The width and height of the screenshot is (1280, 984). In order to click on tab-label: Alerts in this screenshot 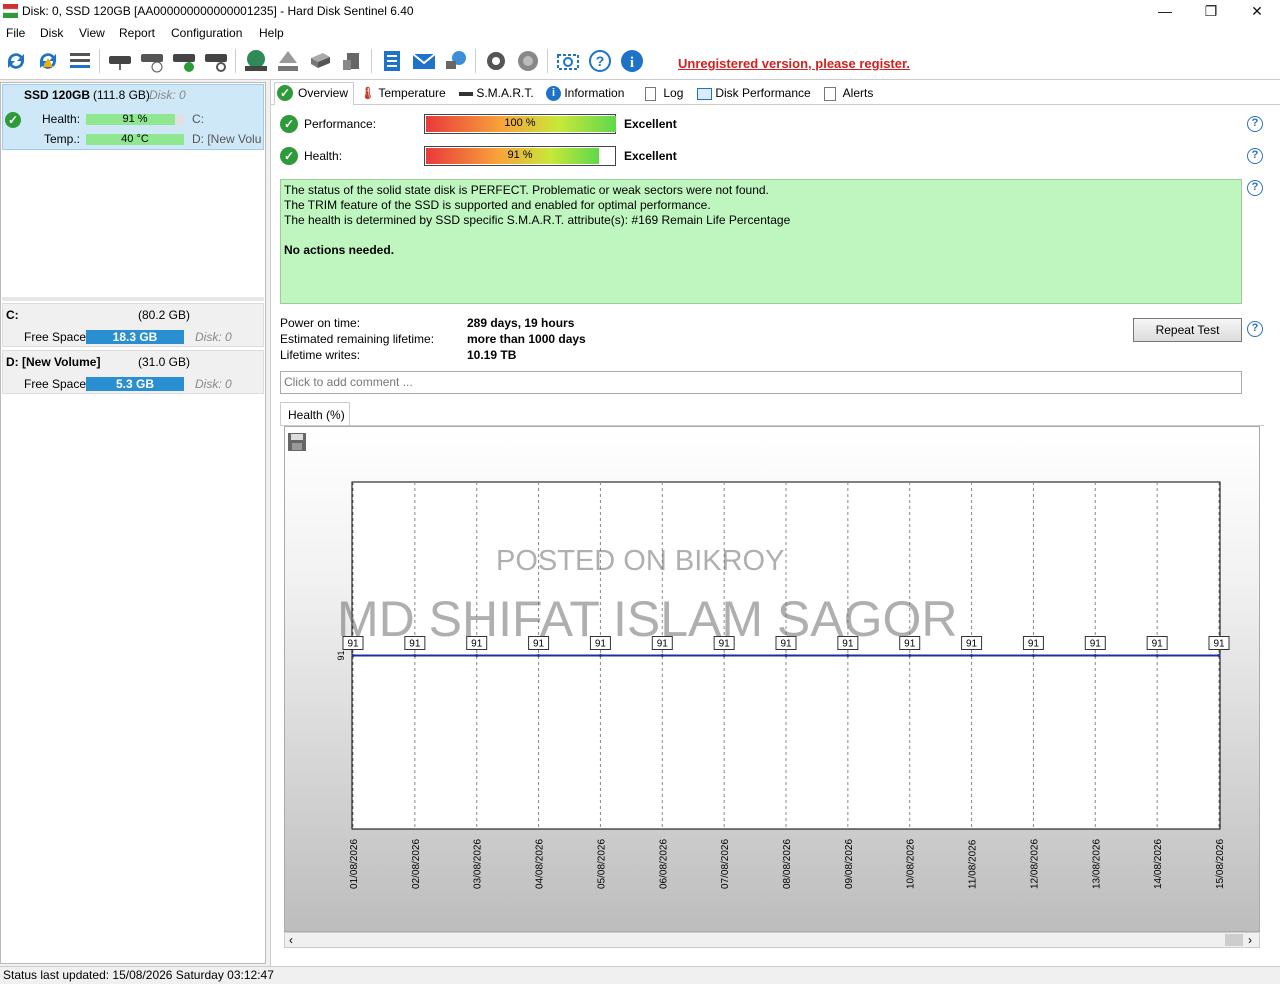, I will do `click(858, 93)`.